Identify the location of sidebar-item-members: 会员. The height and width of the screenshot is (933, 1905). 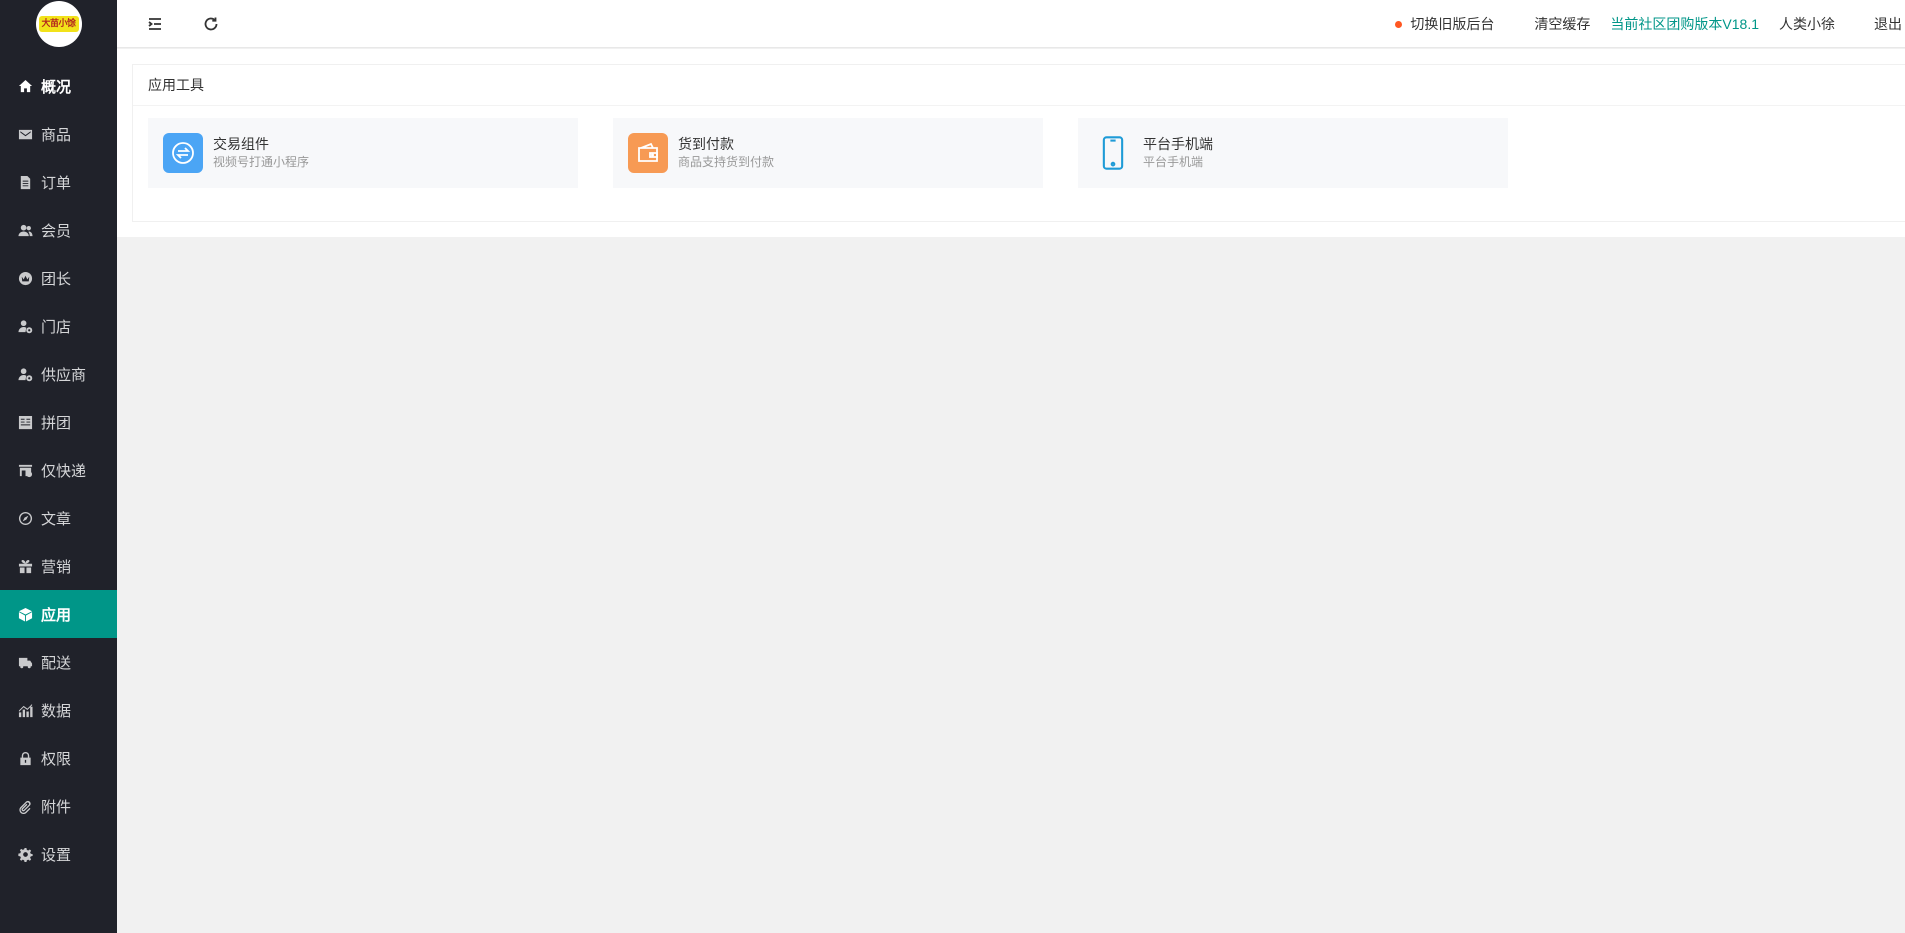
(58, 230).